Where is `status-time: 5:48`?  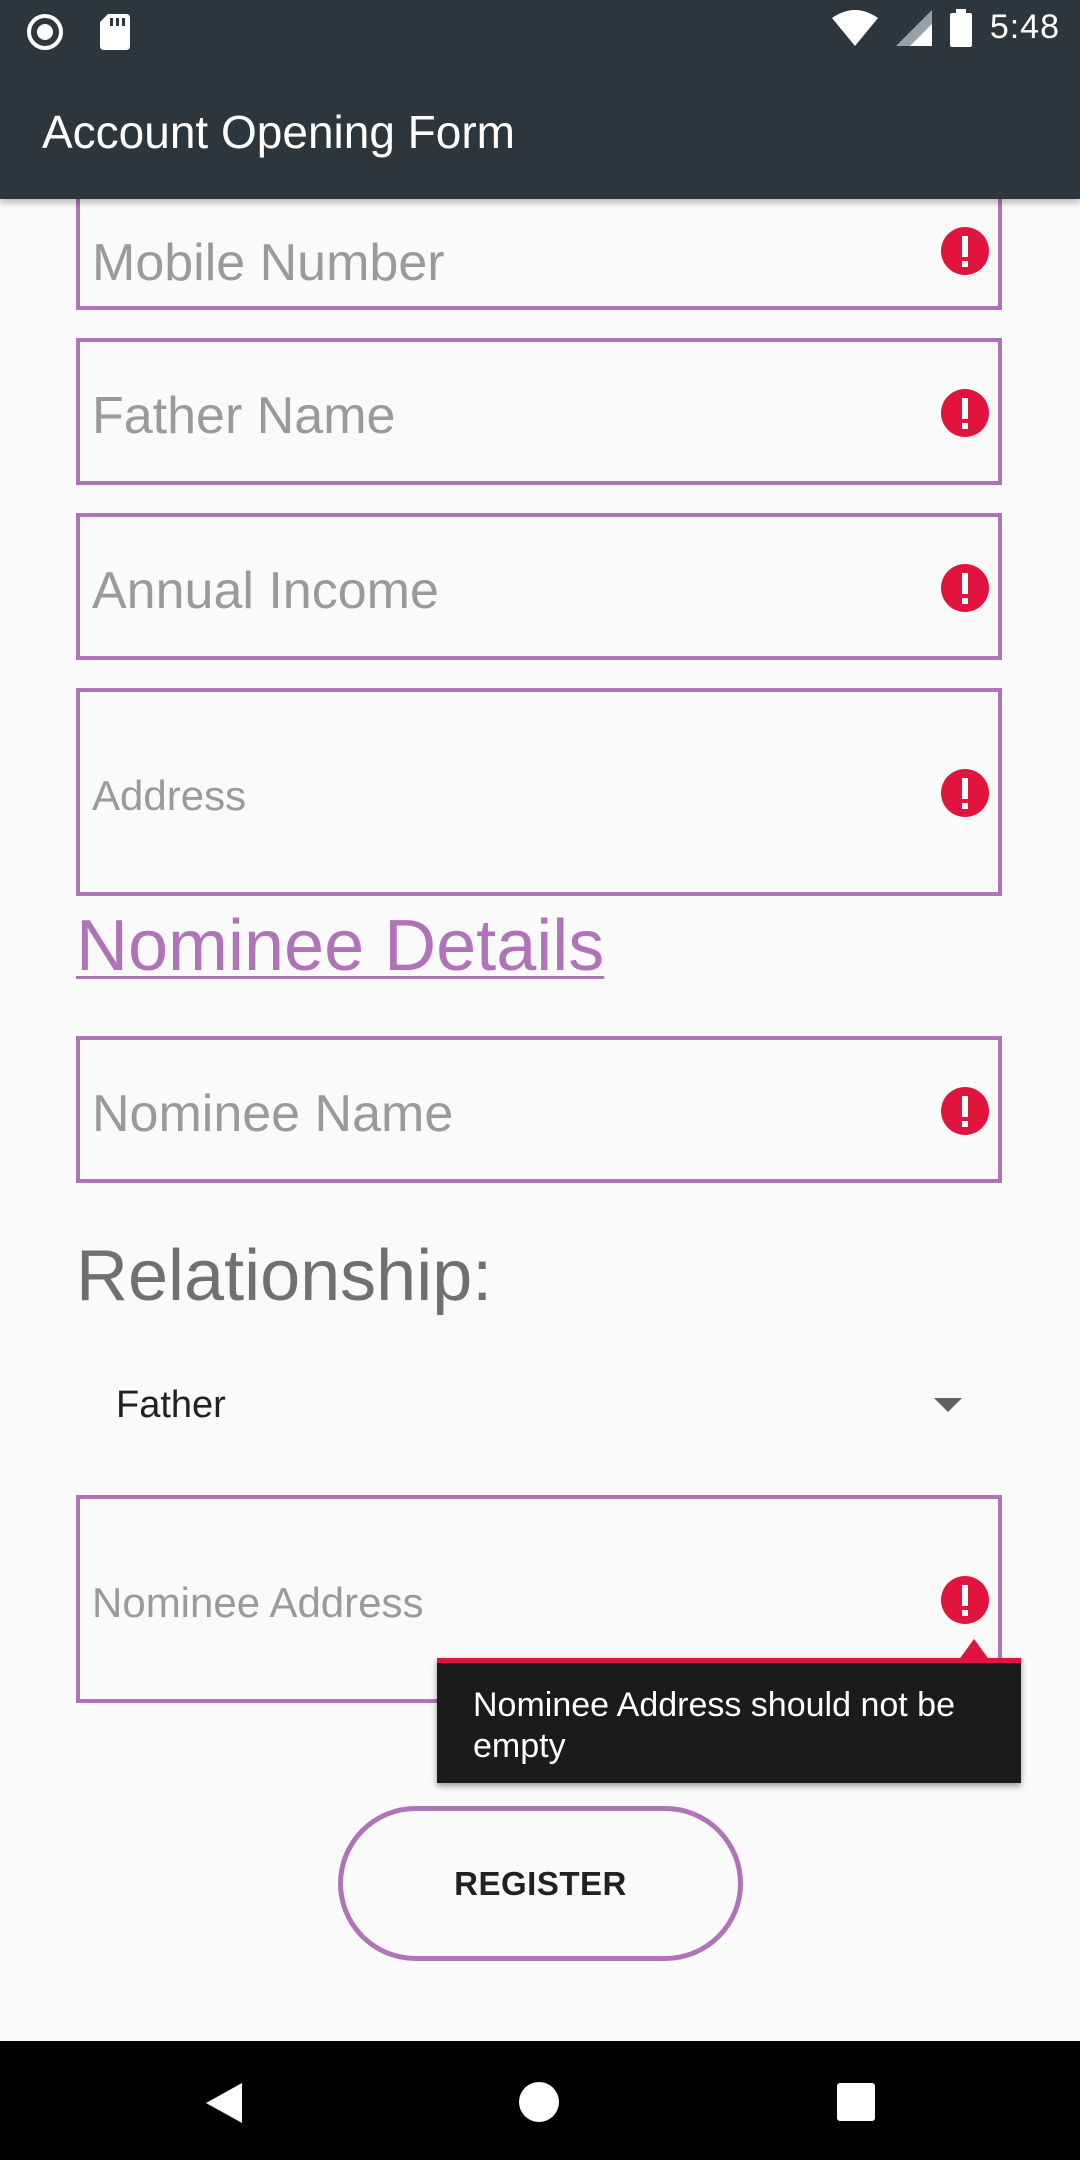
status-time: 5:48 is located at coordinates (1024, 27).